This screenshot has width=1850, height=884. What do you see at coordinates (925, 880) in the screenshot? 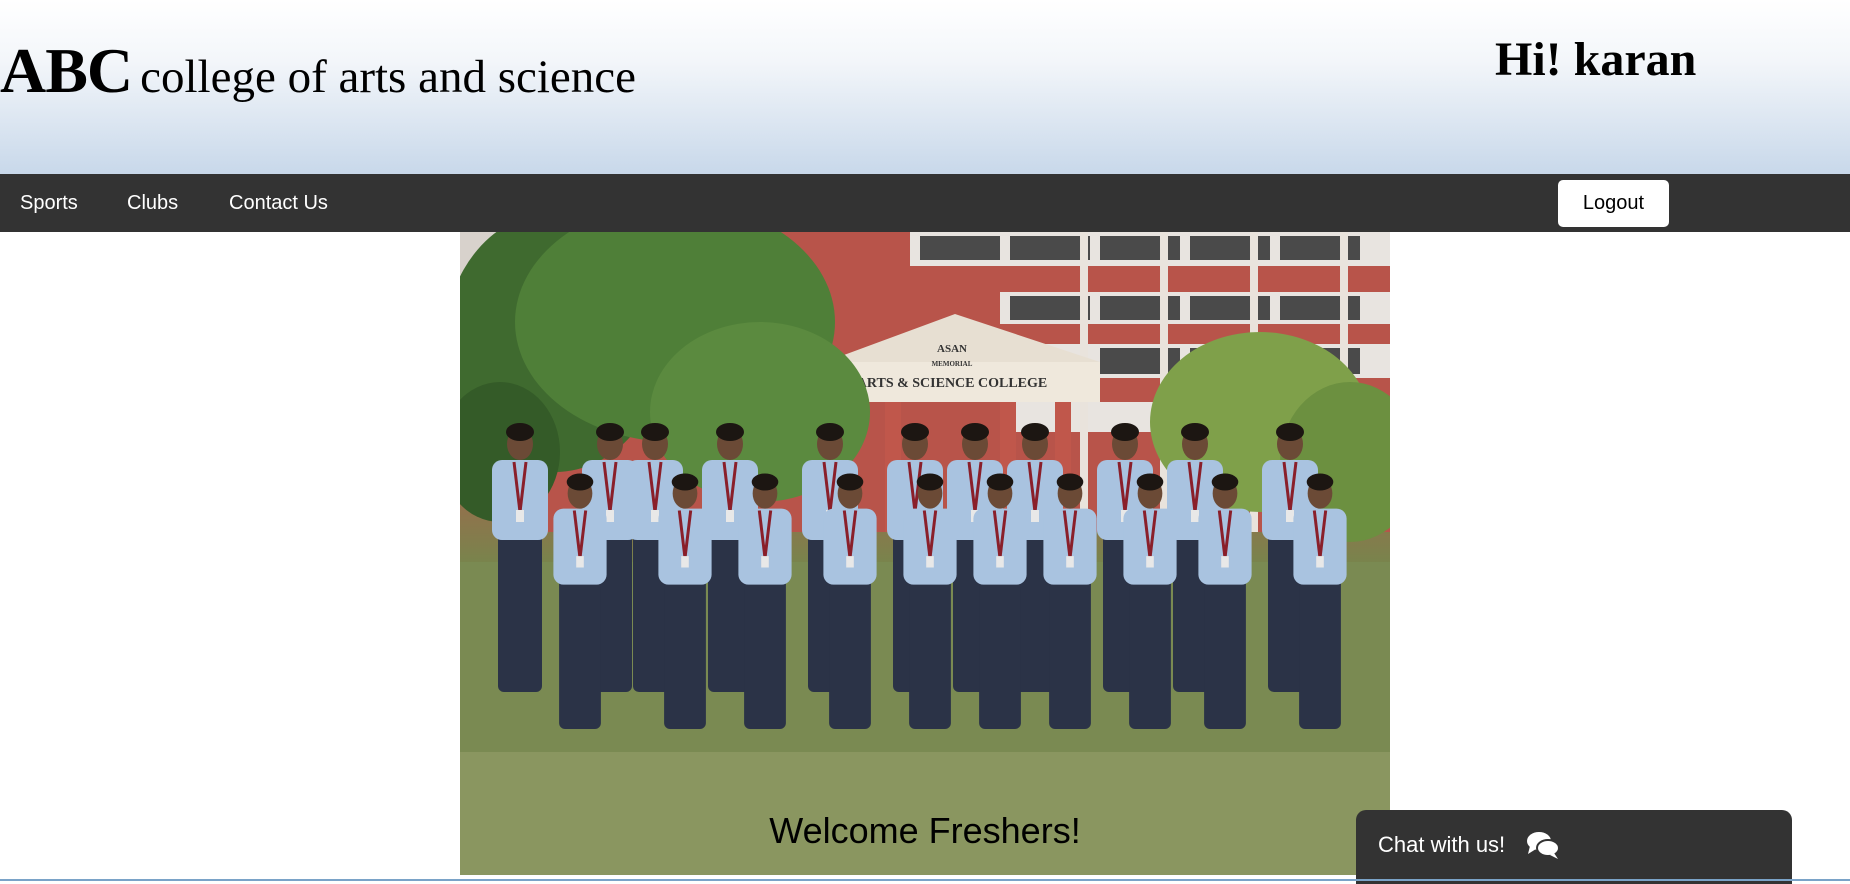
I see `page-bottom-border` at bounding box center [925, 880].